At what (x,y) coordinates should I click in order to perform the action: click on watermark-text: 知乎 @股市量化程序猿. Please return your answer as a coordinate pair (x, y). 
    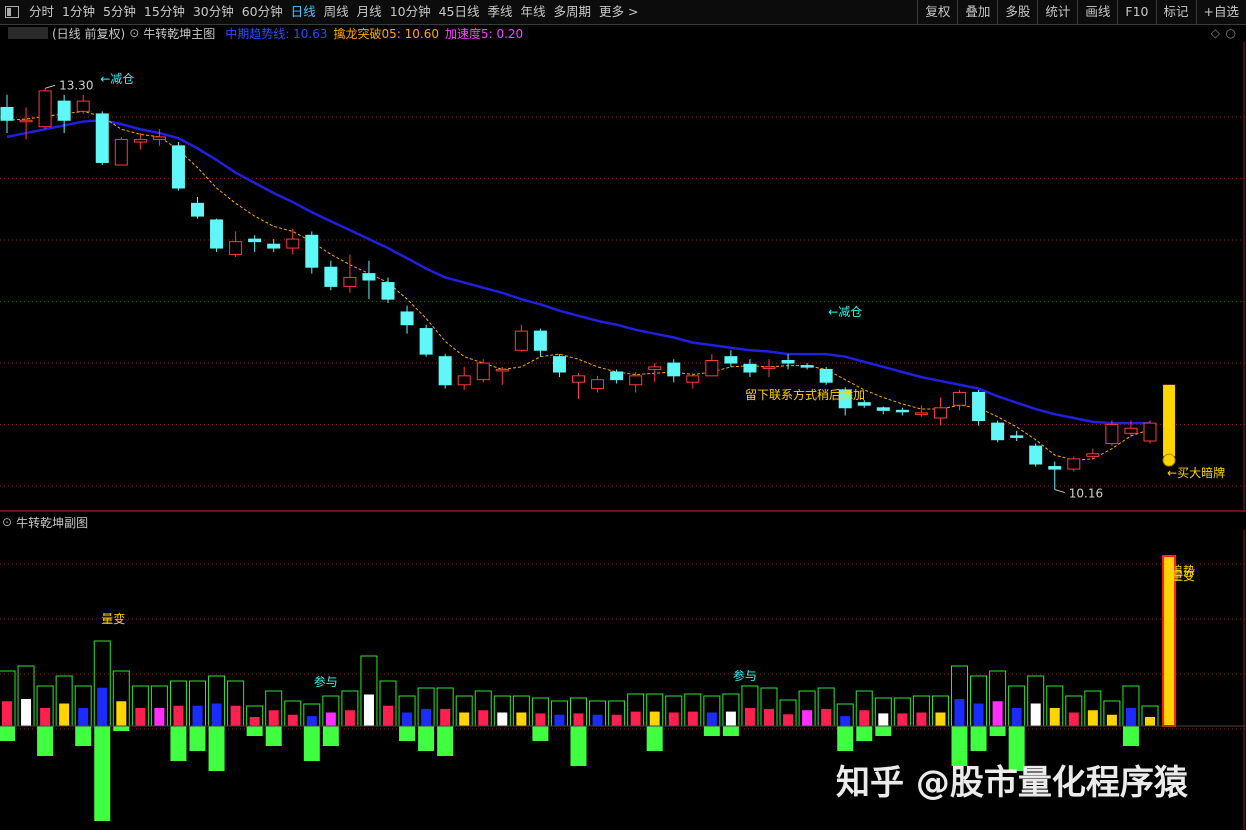
    Looking at the image, I should click on (1012, 783).